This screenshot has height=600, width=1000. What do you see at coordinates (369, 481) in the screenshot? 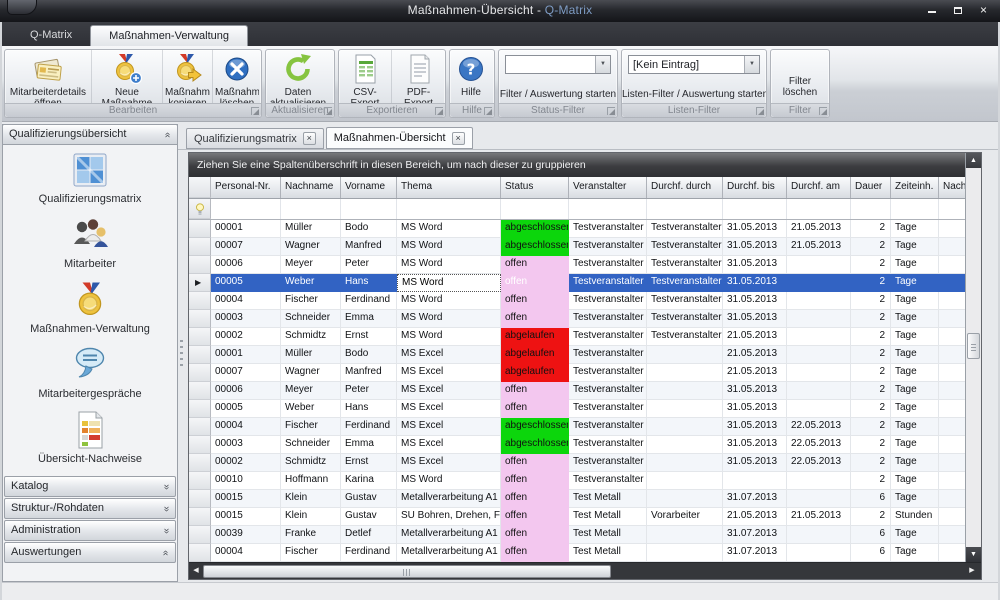
I see `grid-cell: Karina` at bounding box center [369, 481].